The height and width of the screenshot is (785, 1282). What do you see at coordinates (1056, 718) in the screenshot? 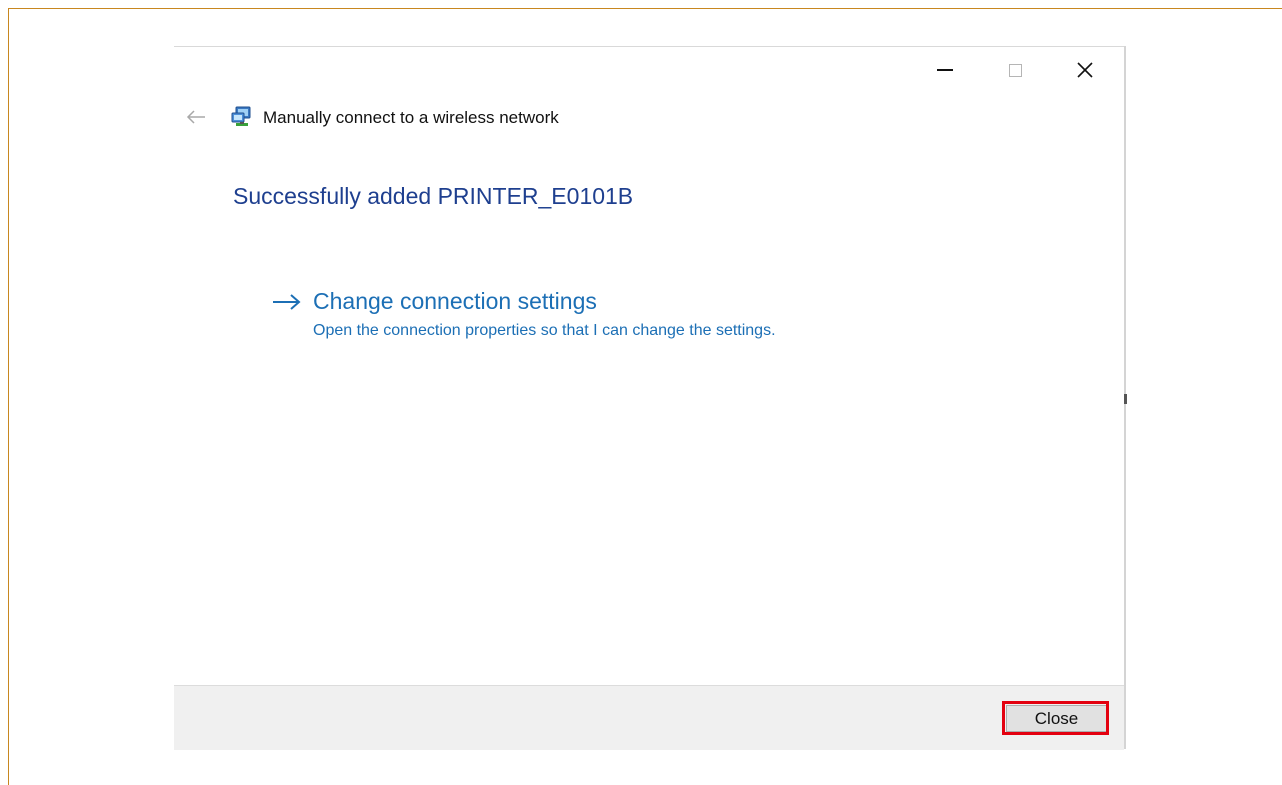
I see `close-button: Close` at bounding box center [1056, 718].